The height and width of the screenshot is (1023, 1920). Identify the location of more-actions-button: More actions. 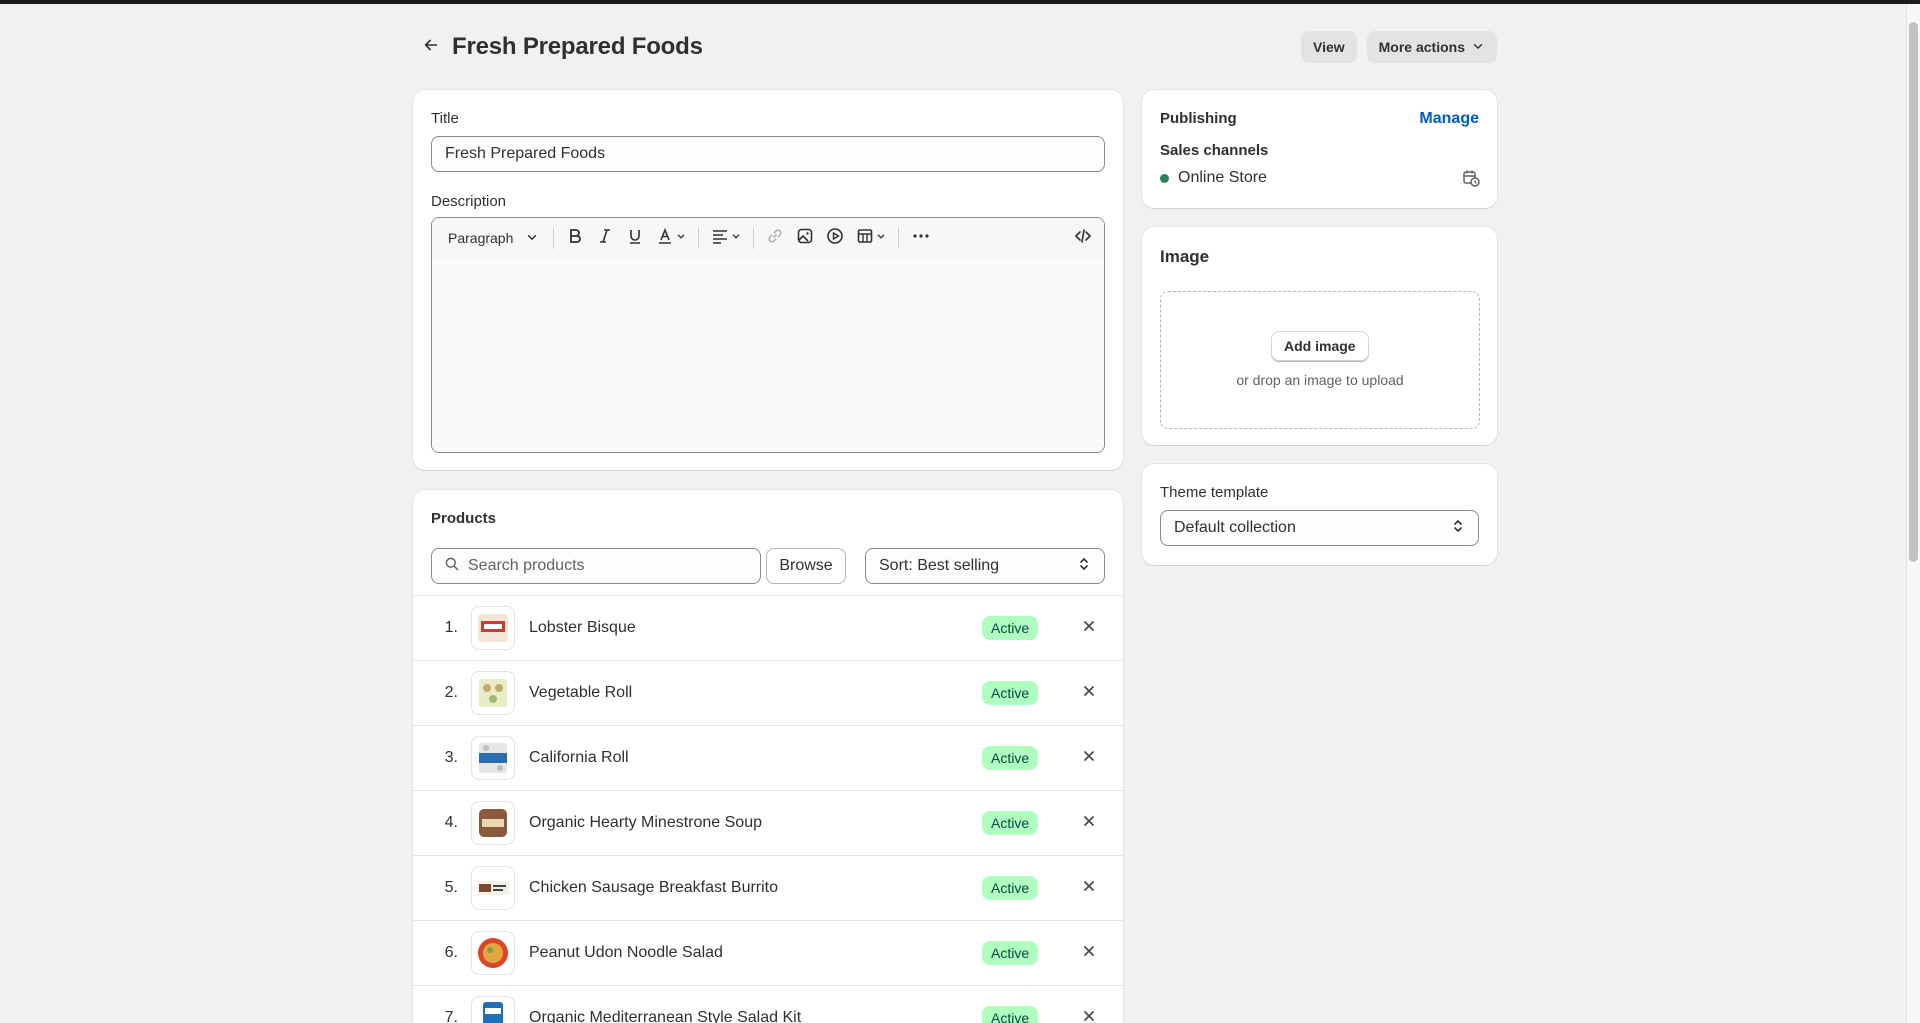
(1431, 47).